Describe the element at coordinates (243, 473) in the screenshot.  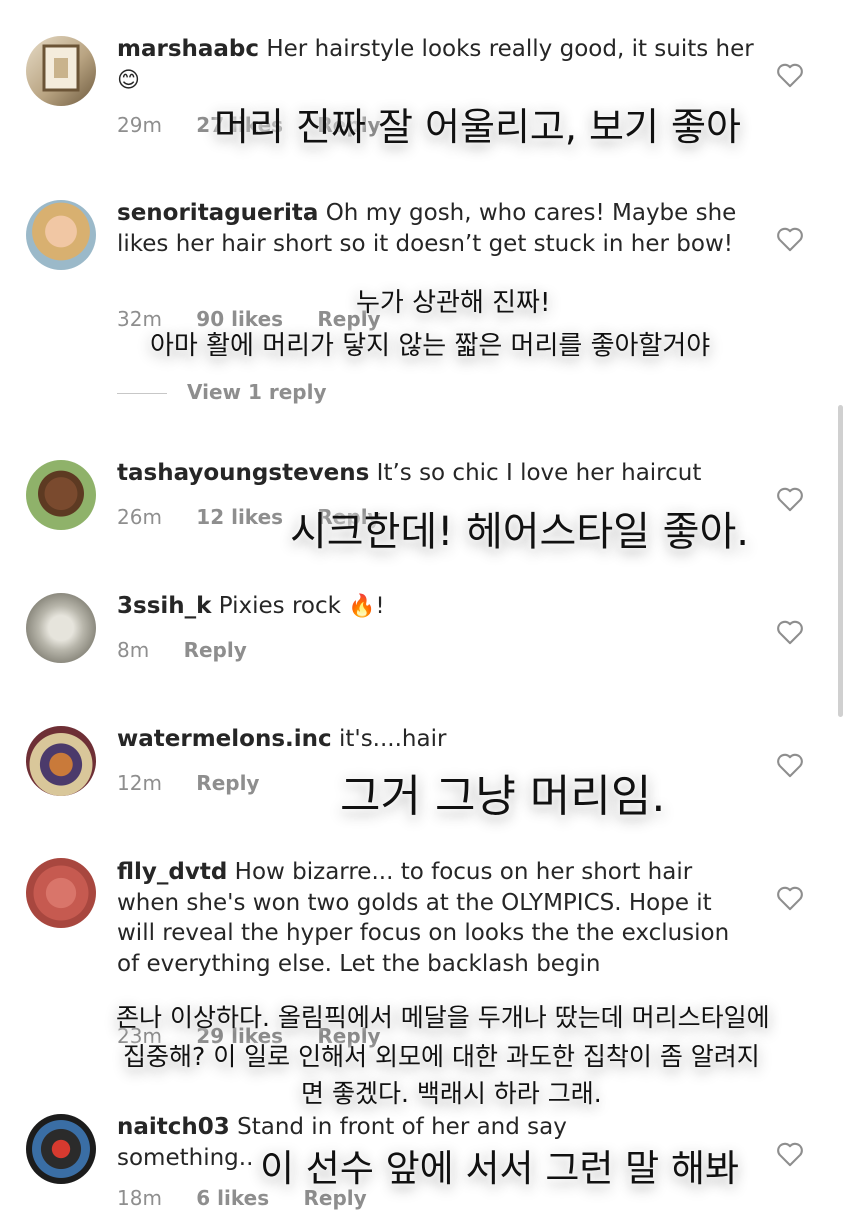
I see `username: tashayoungstevens` at that location.